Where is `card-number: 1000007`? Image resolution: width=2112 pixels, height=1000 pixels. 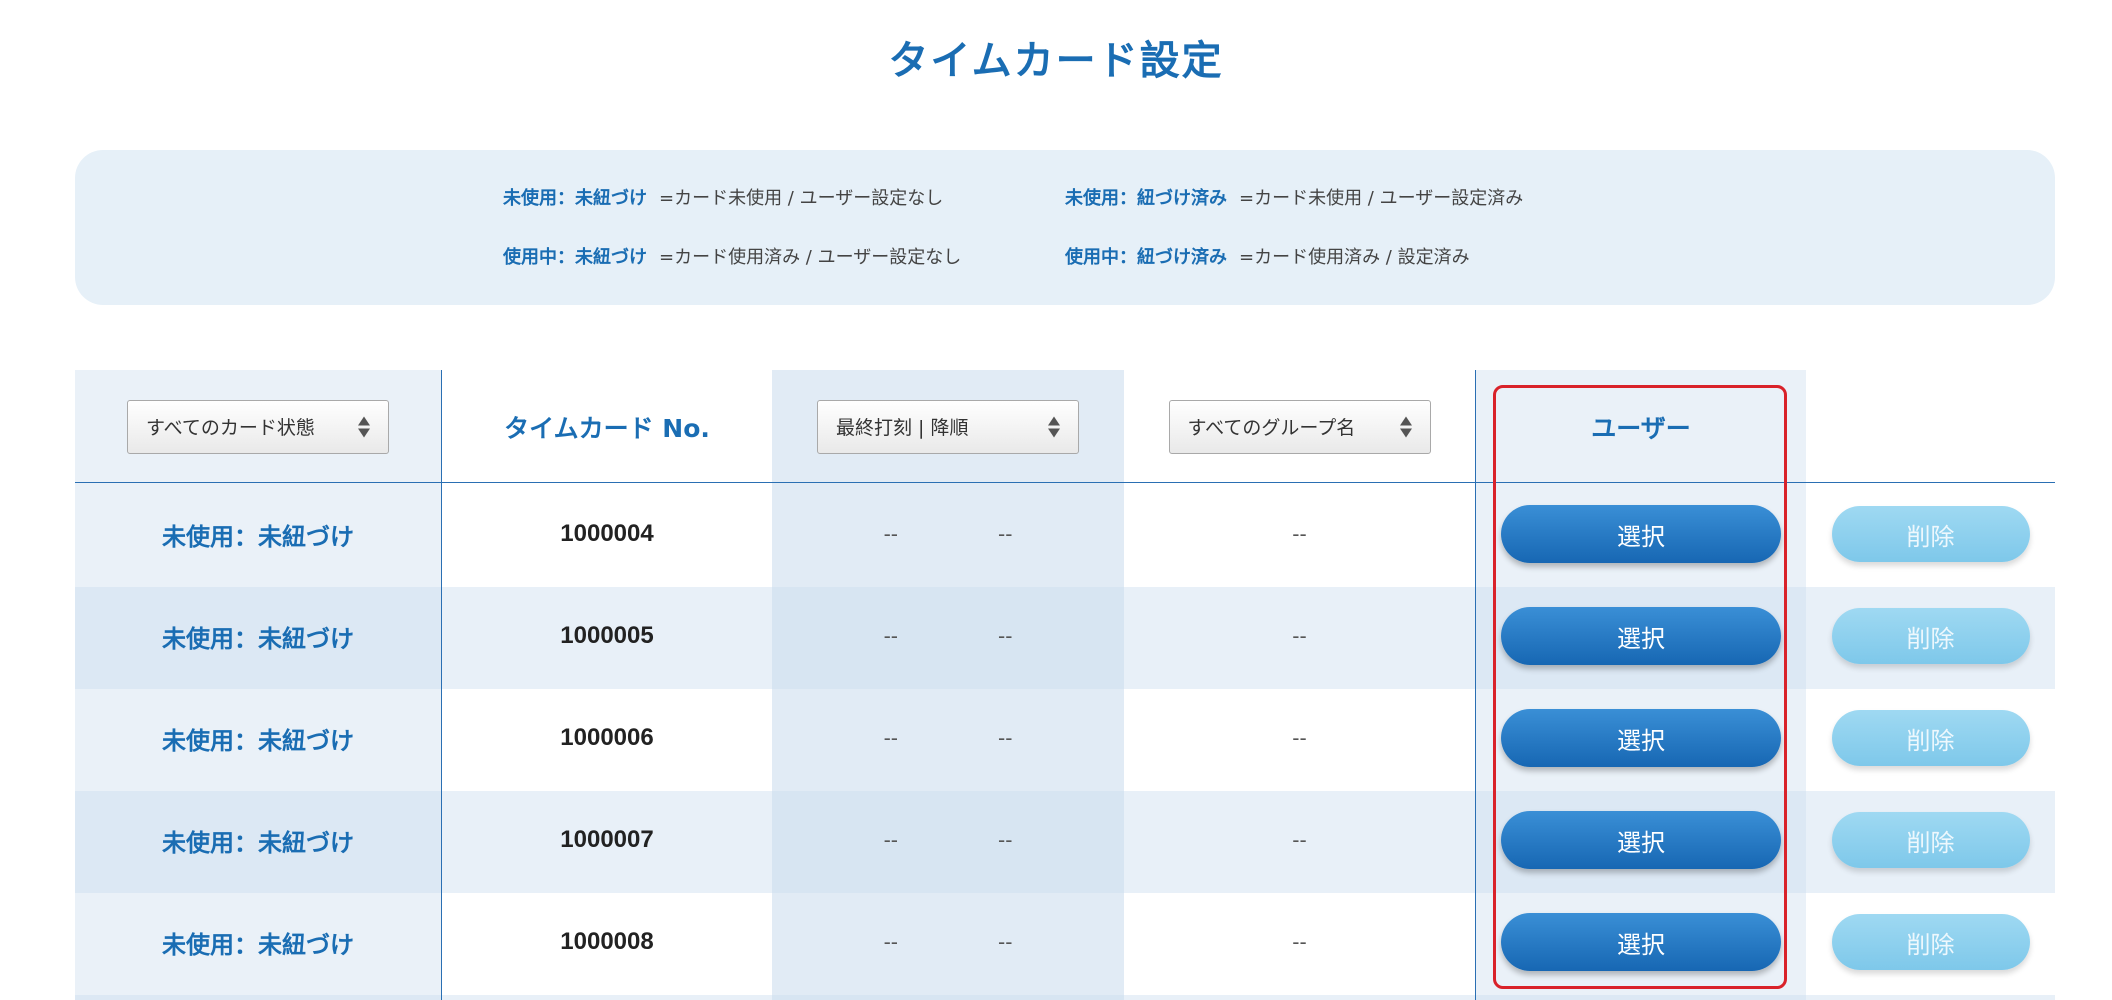 card-number: 1000007 is located at coordinates (607, 839).